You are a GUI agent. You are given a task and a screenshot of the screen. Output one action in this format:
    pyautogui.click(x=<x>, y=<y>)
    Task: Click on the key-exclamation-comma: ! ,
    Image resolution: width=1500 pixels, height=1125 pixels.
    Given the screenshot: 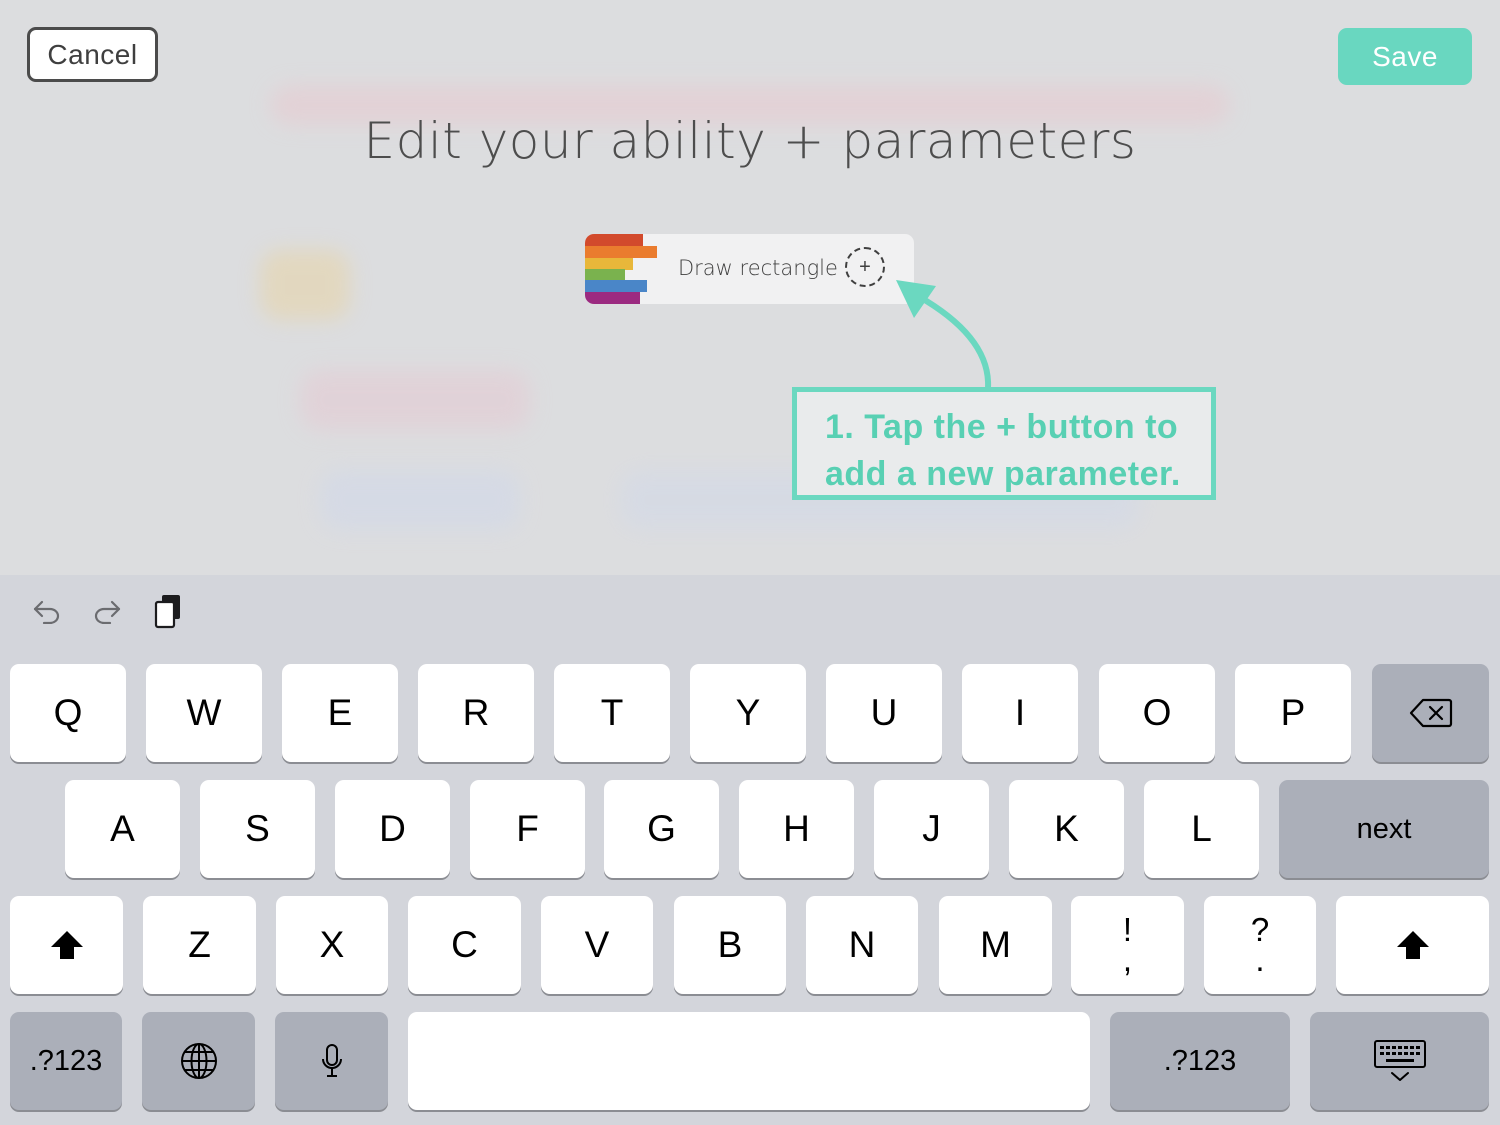 What is the action you would take?
    pyautogui.click(x=1127, y=945)
    